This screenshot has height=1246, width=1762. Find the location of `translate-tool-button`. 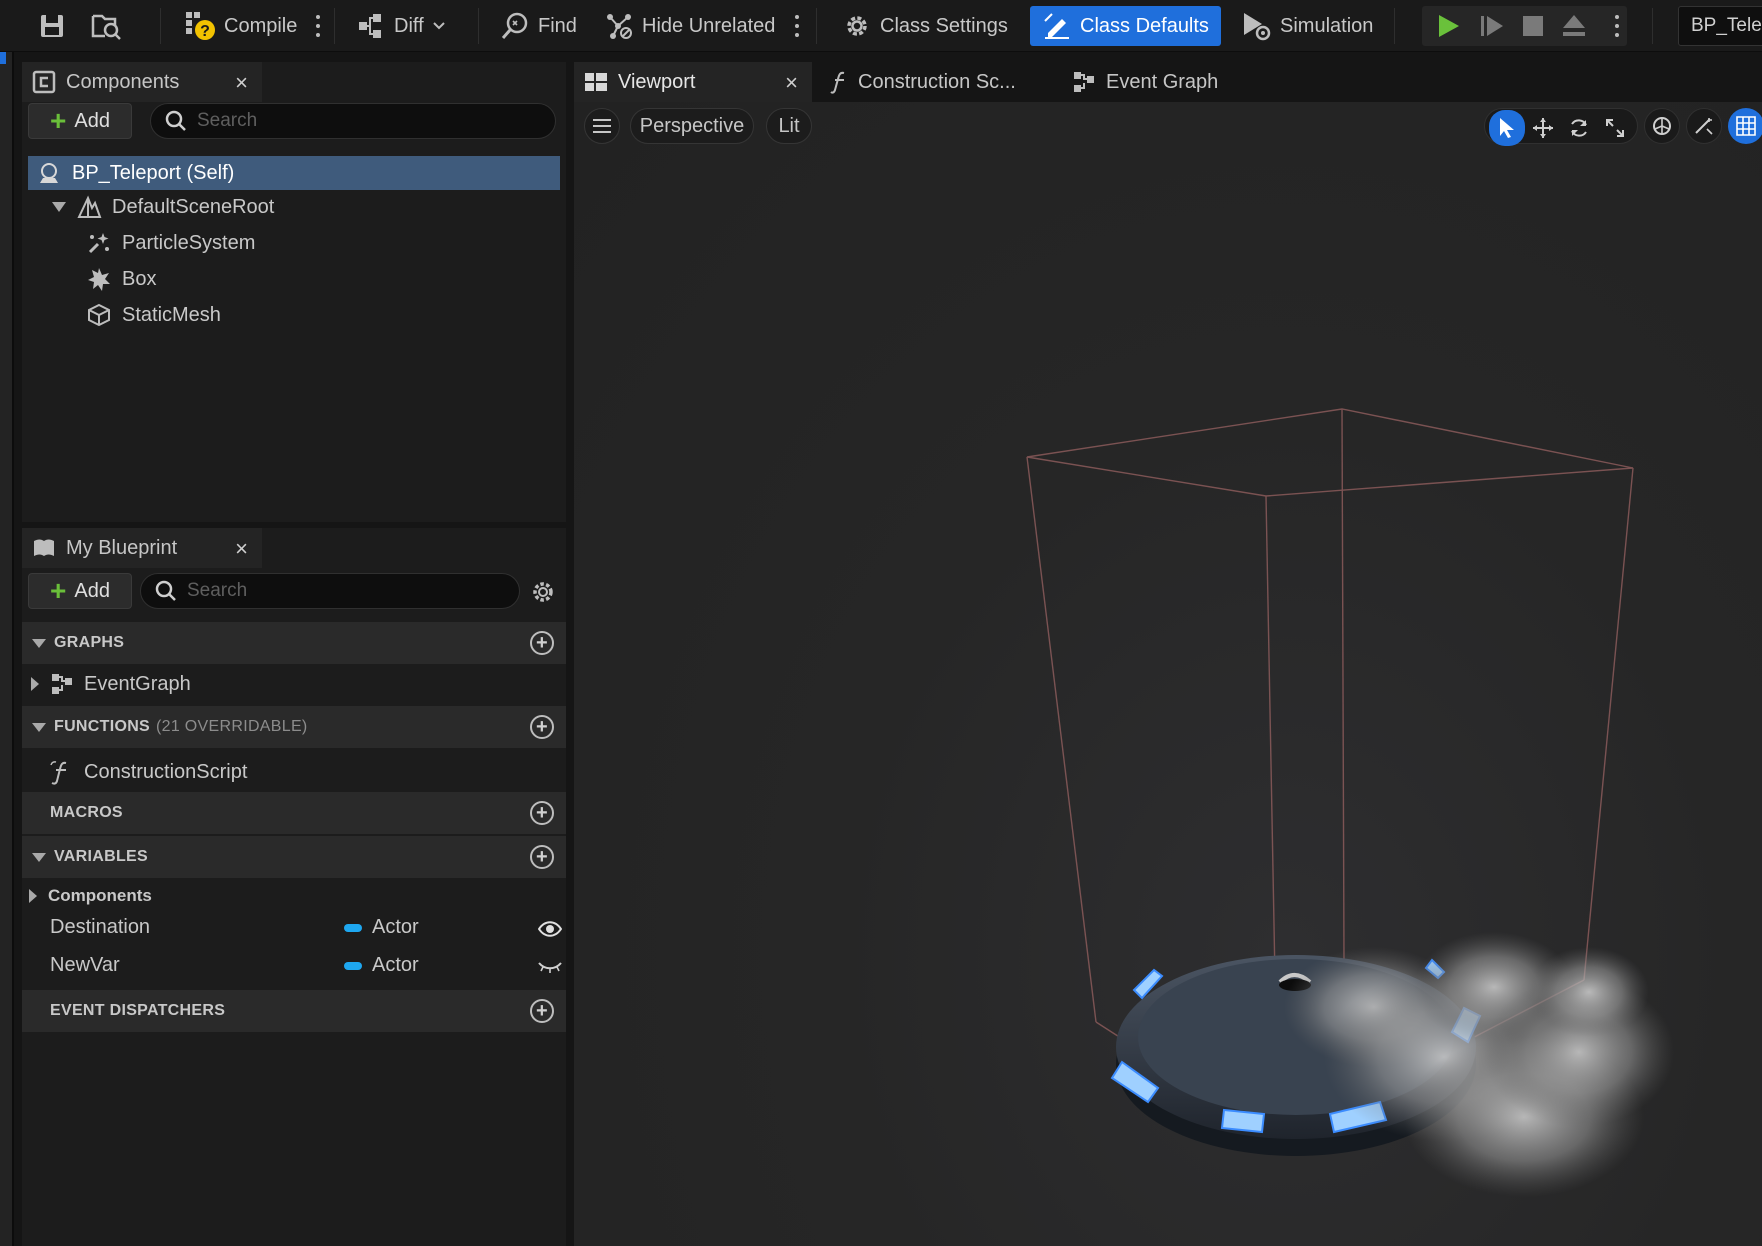

translate-tool-button is located at coordinates (1543, 128).